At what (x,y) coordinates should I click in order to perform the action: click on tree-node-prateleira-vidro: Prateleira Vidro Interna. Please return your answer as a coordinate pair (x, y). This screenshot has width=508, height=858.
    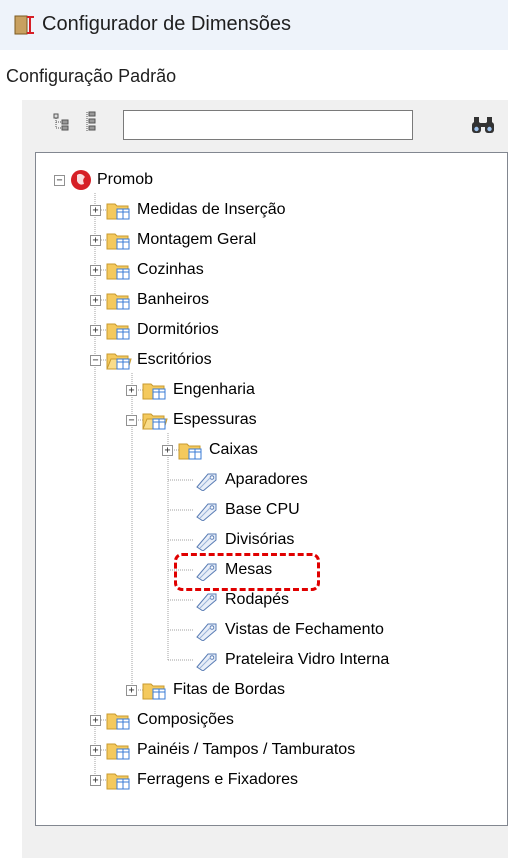
    Looking at the image, I should click on (291, 660).